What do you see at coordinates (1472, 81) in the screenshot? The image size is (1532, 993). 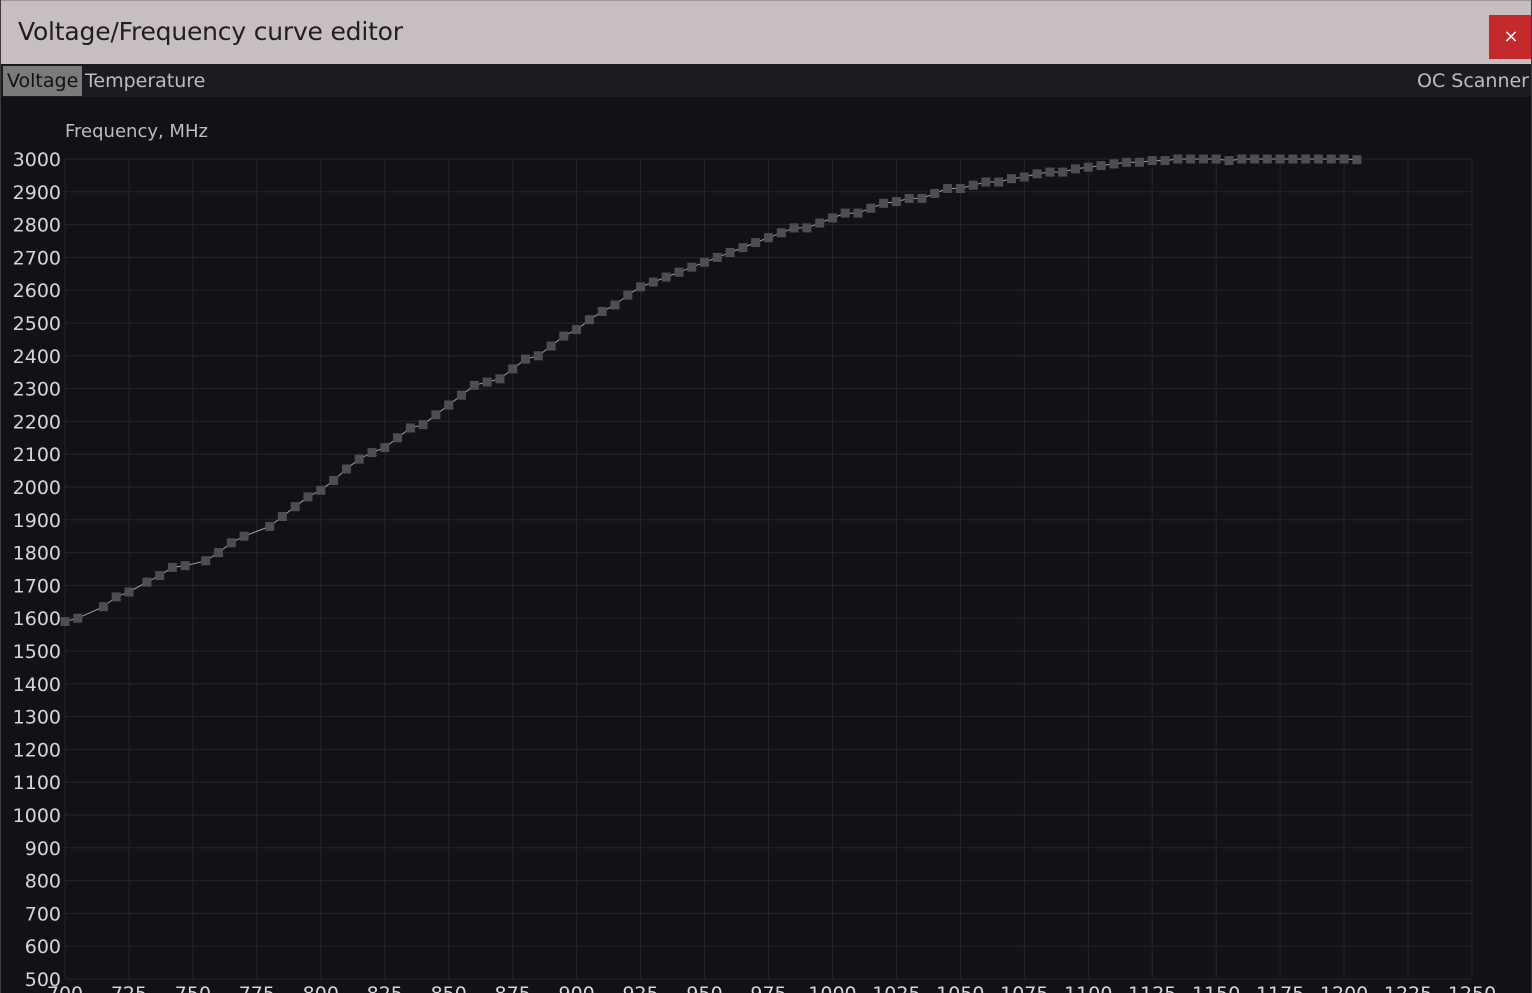 I see `tab-oc-scanner: OC Scanner` at bounding box center [1472, 81].